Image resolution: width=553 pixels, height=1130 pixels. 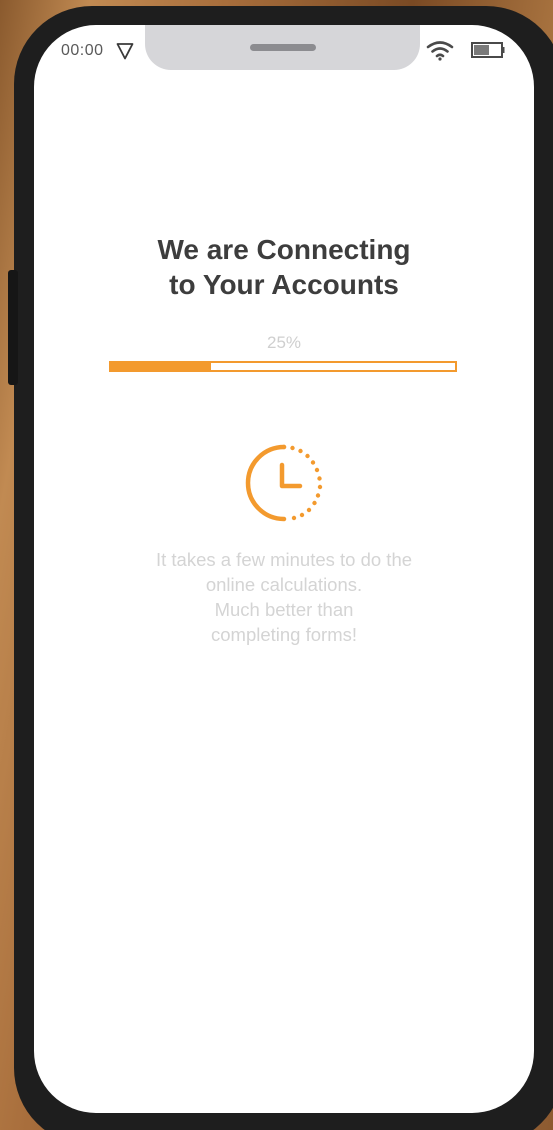 What do you see at coordinates (283, 366) in the screenshot?
I see `progress-bar` at bounding box center [283, 366].